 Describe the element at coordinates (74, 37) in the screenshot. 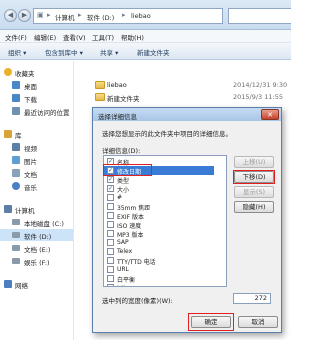

I see `menu-view: 查看(V)` at that location.